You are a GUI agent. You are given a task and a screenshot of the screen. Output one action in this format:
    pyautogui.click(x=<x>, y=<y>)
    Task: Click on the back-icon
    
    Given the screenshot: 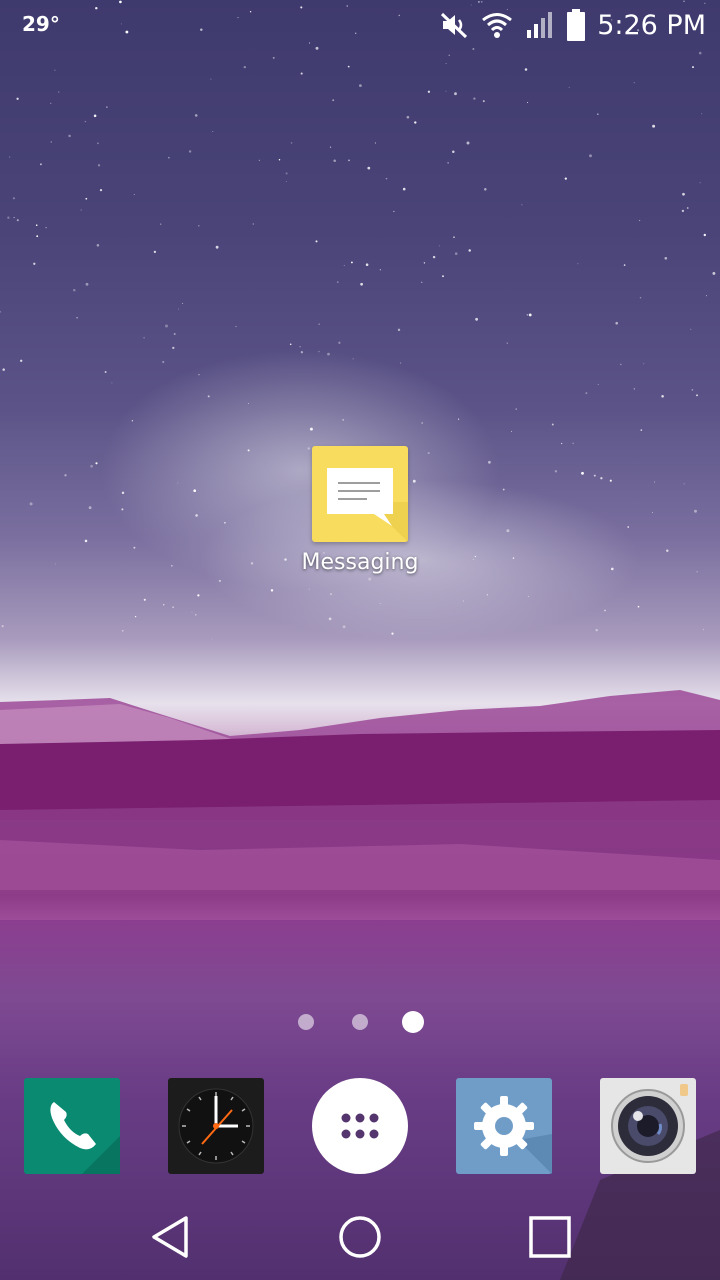 What is the action you would take?
    pyautogui.click(x=170, y=1237)
    